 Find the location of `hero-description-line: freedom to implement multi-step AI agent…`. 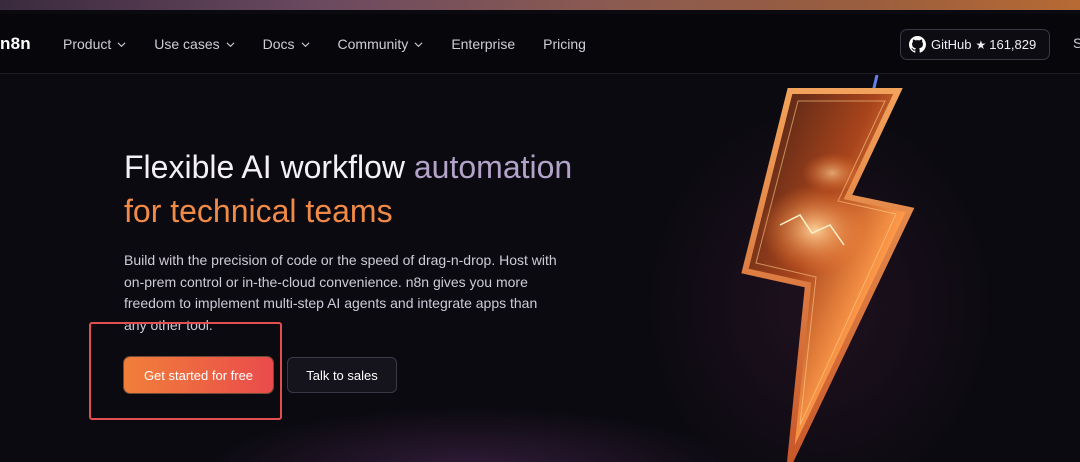

hero-description-line: freedom to implement multi-step AI agent… is located at coordinates (331, 303).